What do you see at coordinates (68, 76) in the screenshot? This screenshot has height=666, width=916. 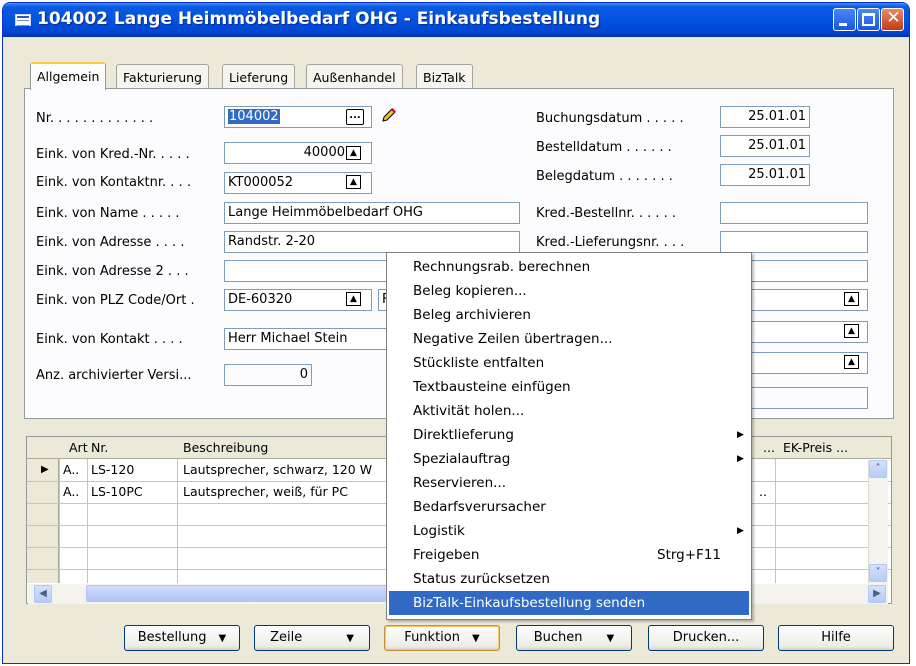 I see `tab-allgemein: Allgemein` at bounding box center [68, 76].